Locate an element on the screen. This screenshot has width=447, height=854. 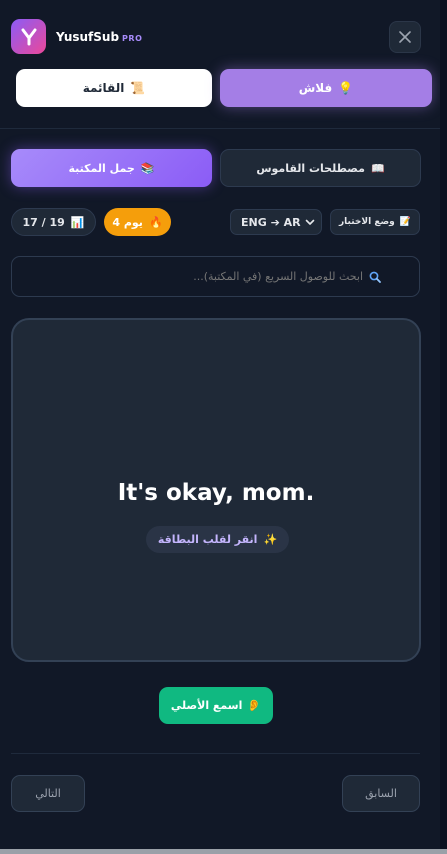
dictionary-label: مصطلحات القاموس is located at coordinates (310, 168).